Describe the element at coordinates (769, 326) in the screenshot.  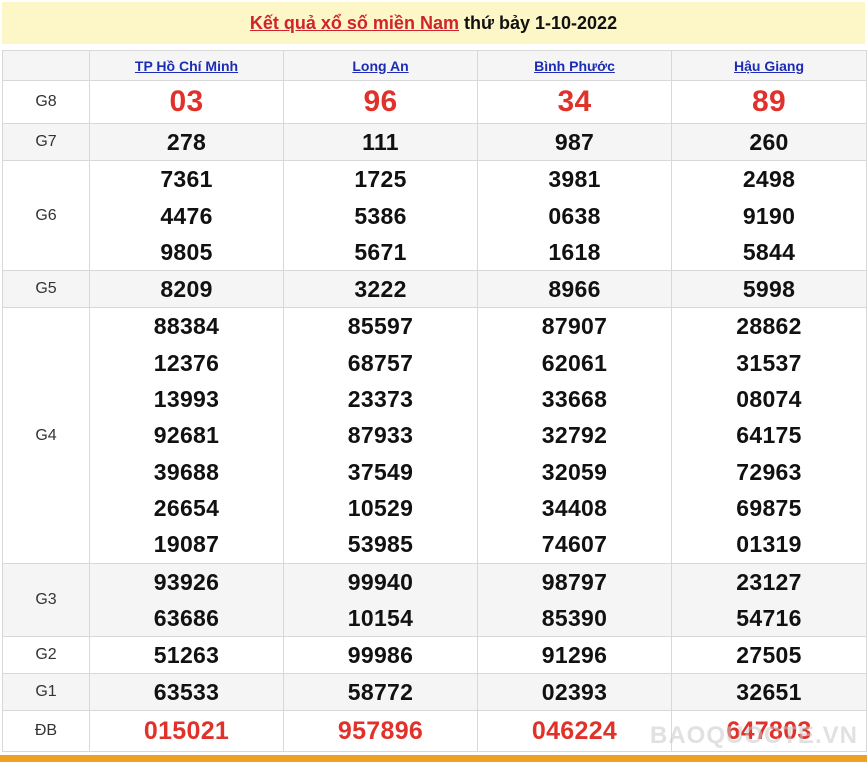
I see `winning-number: 28862` at that location.